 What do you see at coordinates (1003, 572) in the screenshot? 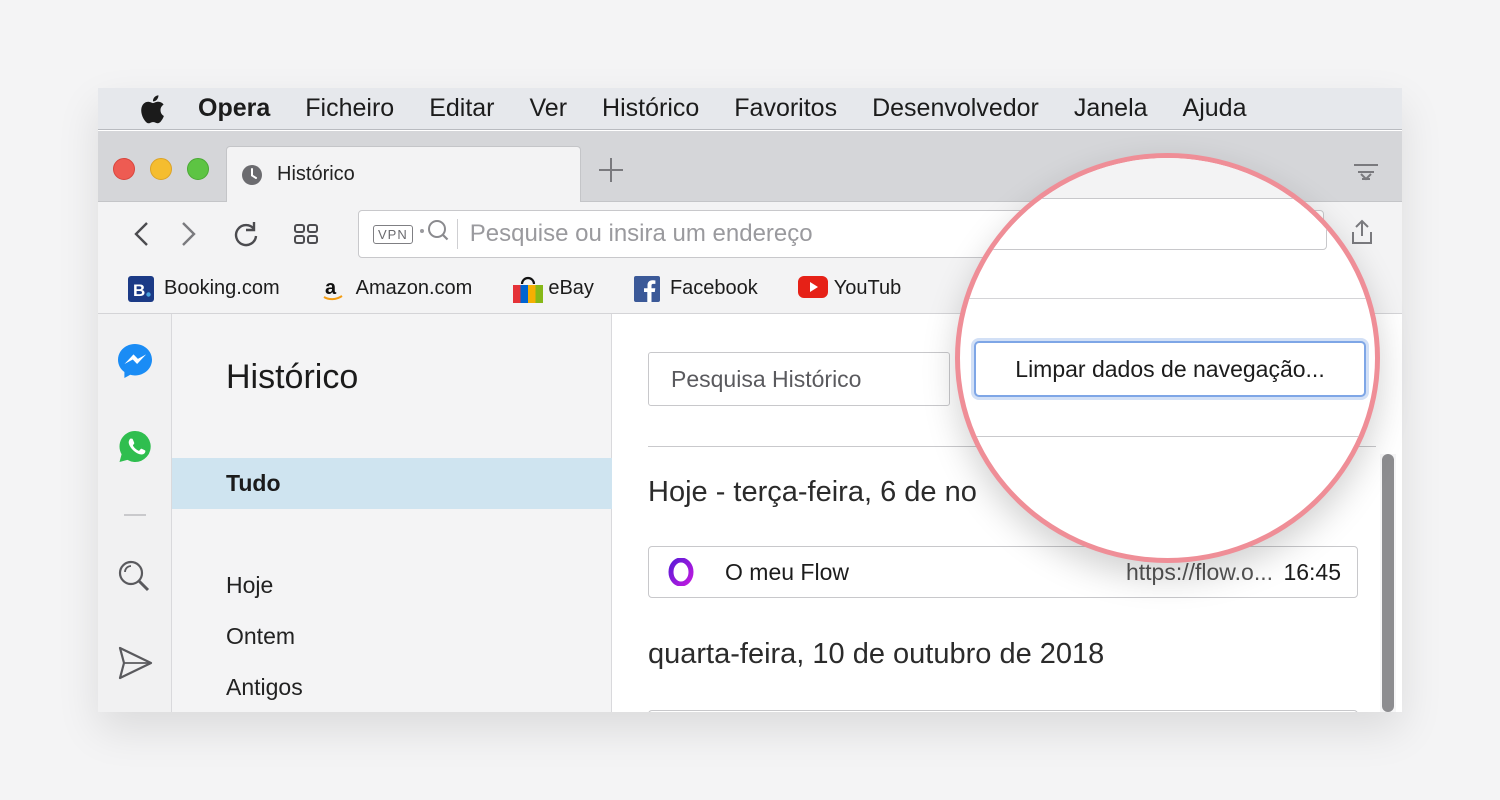
I see `history-entry: O meu Flow https://flow.o... 16:45` at bounding box center [1003, 572].